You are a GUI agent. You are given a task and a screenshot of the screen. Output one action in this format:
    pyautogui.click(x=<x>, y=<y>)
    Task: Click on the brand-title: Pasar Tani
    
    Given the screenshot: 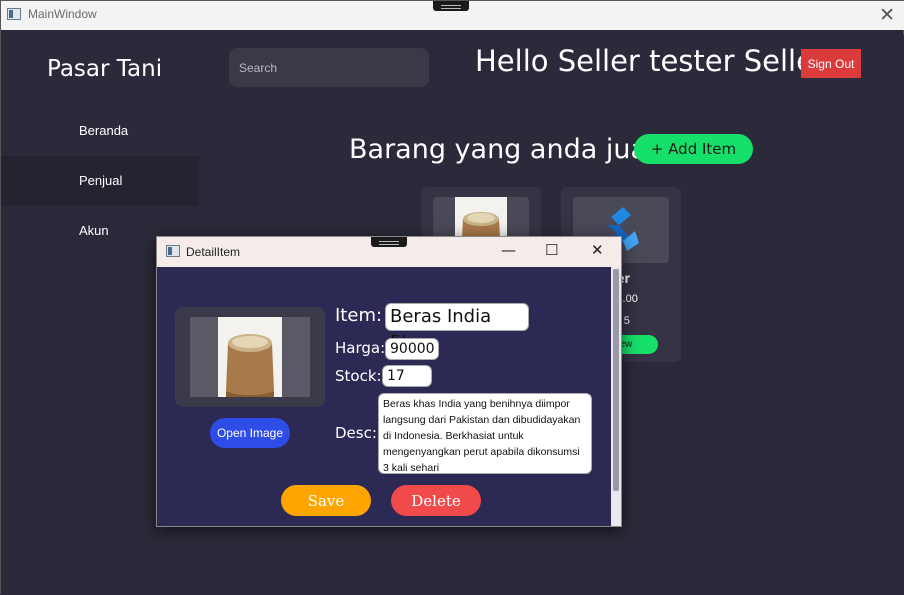 What is the action you would take?
    pyautogui.click(x=105, y=69)
    